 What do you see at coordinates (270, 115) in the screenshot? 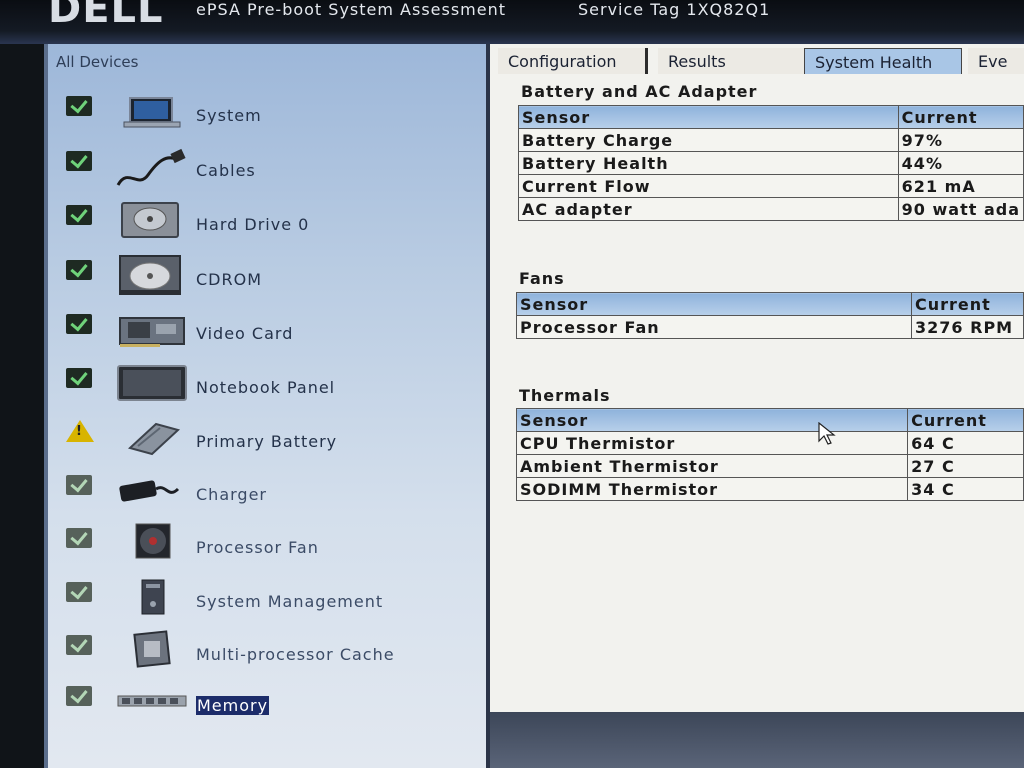
I see `device-item-system: System` at bounding box center [270, 115].